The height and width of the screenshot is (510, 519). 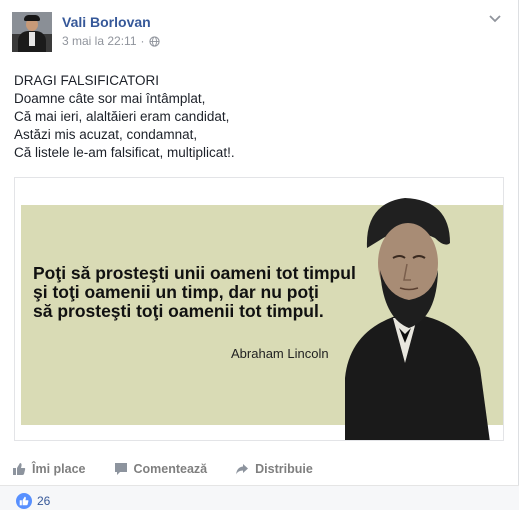 I want to click on like-label: Îmi place, so click(x=59, y=469).